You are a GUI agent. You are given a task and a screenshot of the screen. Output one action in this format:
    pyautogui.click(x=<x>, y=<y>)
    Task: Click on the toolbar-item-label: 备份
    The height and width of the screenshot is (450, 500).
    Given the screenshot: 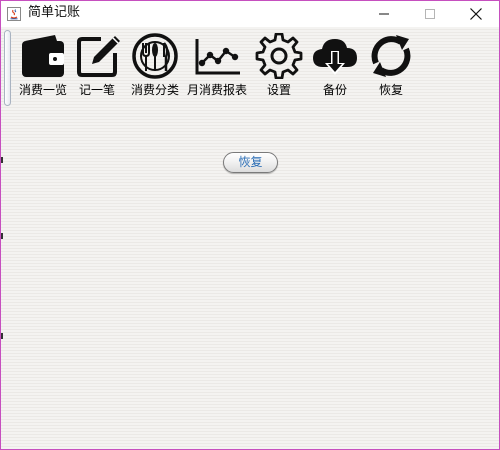 What is the action you would take?
    pyautogui.click(x=334, y=90)
    